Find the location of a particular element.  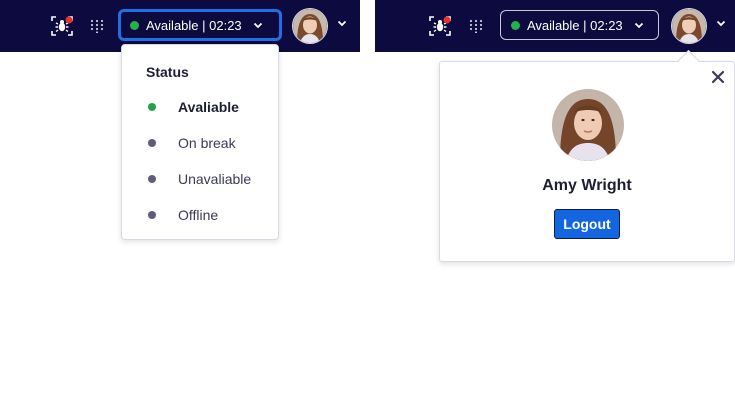

user-name: Amy Wright is located at coordinates (587, 185).